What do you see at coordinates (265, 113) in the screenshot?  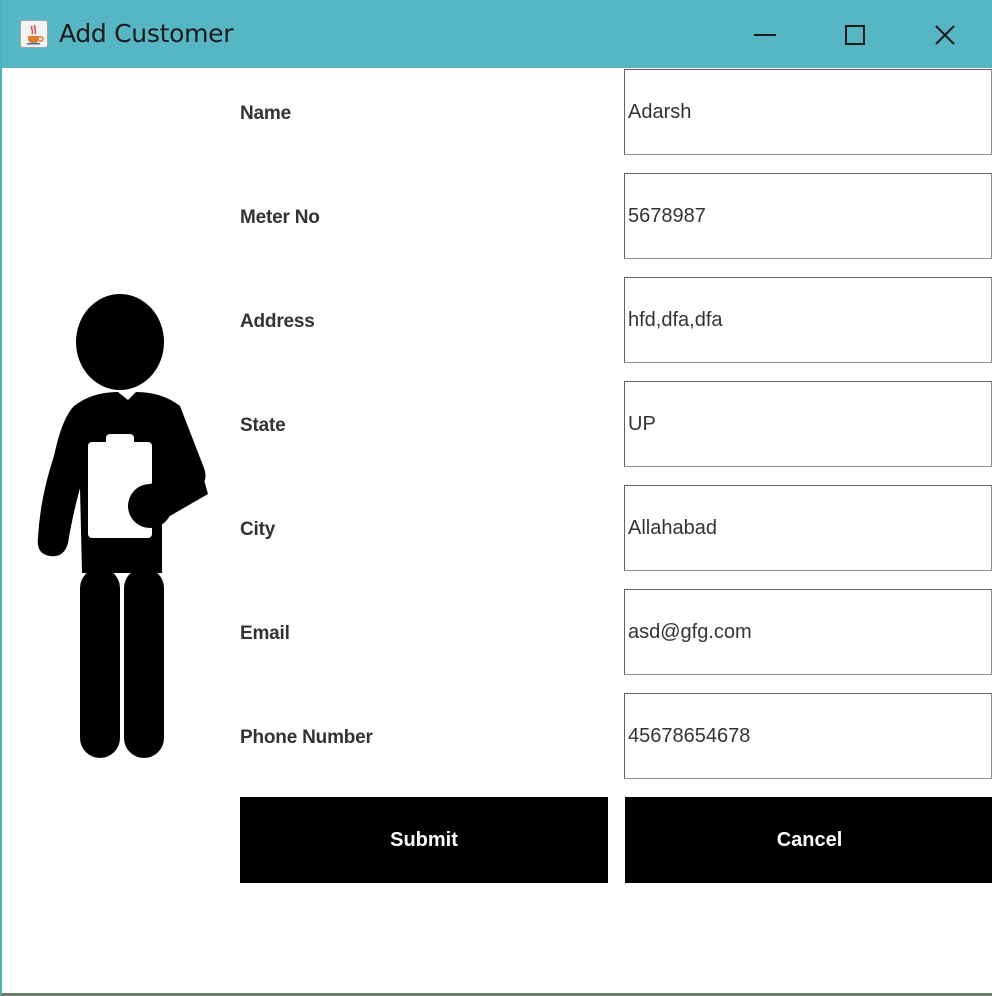 I see `name-label: Name` at bounding box center [265, 113].